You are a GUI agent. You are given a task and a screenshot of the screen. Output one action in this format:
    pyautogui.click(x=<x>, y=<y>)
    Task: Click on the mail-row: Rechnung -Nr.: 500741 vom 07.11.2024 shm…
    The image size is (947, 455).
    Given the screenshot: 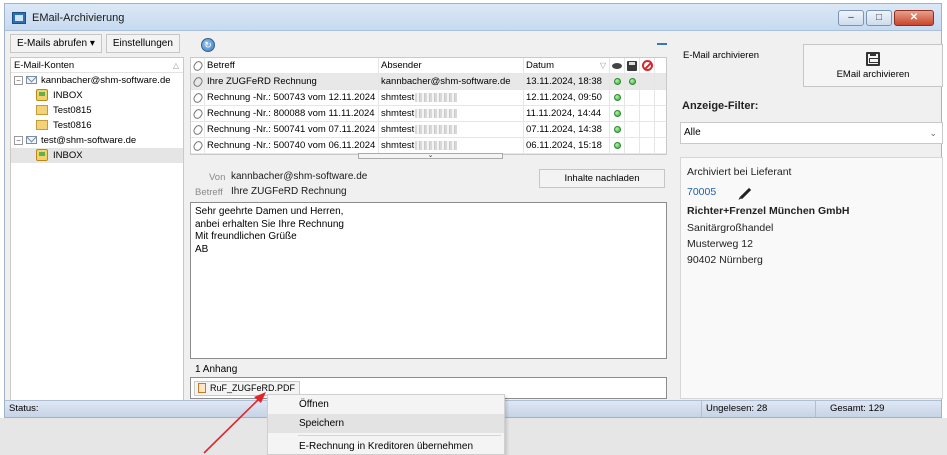 What is the action you would take?
    pyautogui.click(x=428, y=130)
    